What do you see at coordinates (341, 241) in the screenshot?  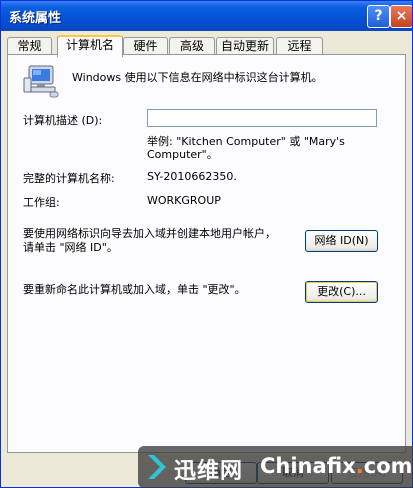 I see `network-id-button: 网络 ID(N)` at bounding box center [341, 241].